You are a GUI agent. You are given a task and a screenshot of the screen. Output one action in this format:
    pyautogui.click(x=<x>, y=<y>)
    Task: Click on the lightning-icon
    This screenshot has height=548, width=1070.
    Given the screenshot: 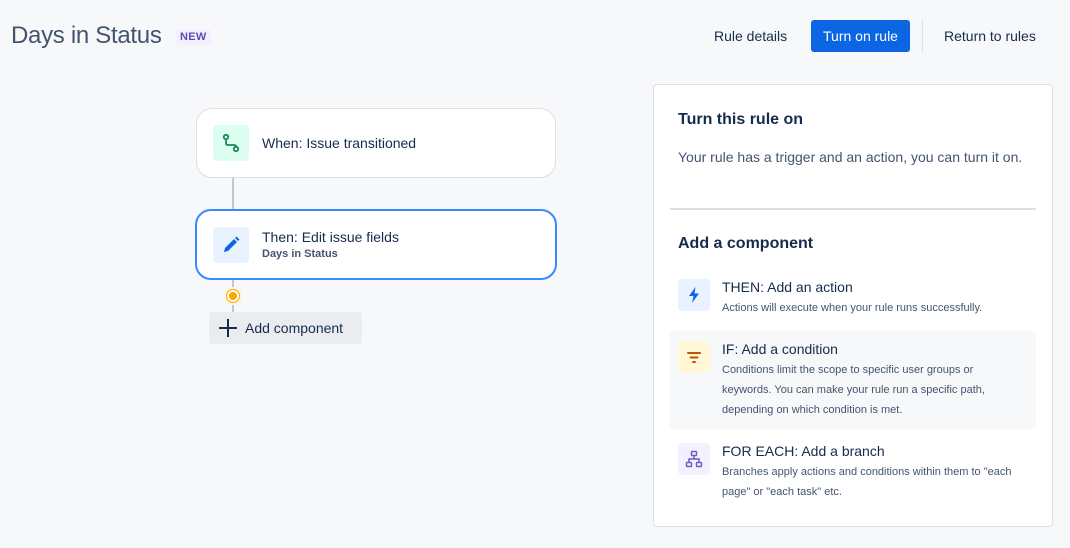 What is the action you would take?
    pyautogui.click(x=694, y=295)
    